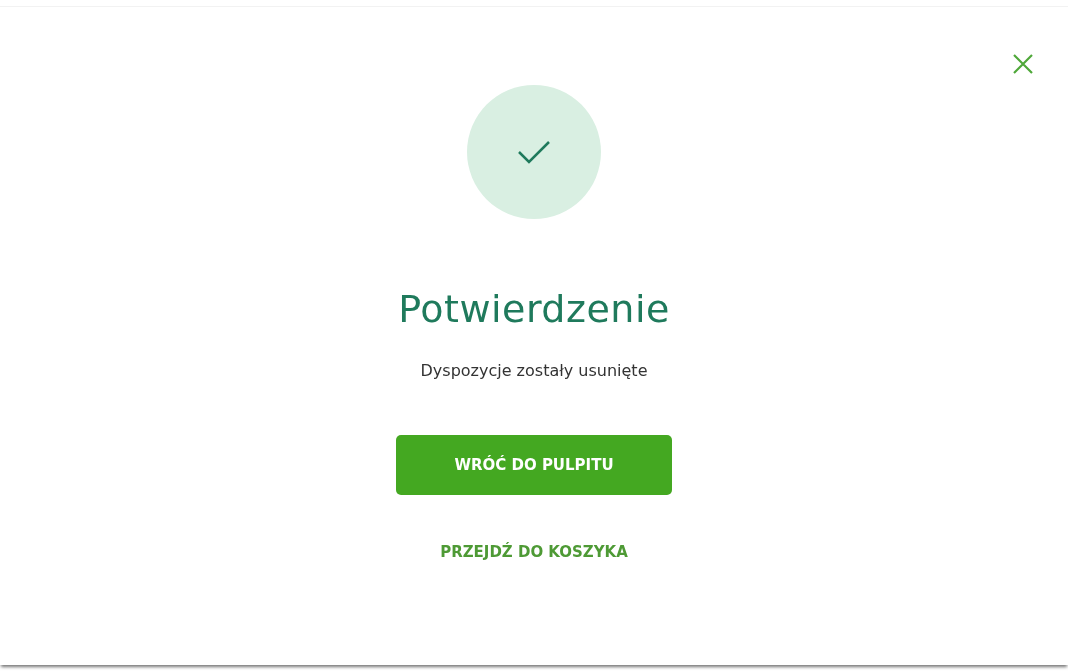  What do you see at coordinates (534, 152) in the screenshot?
I see `check-icon` at bounding box center [534, 152].